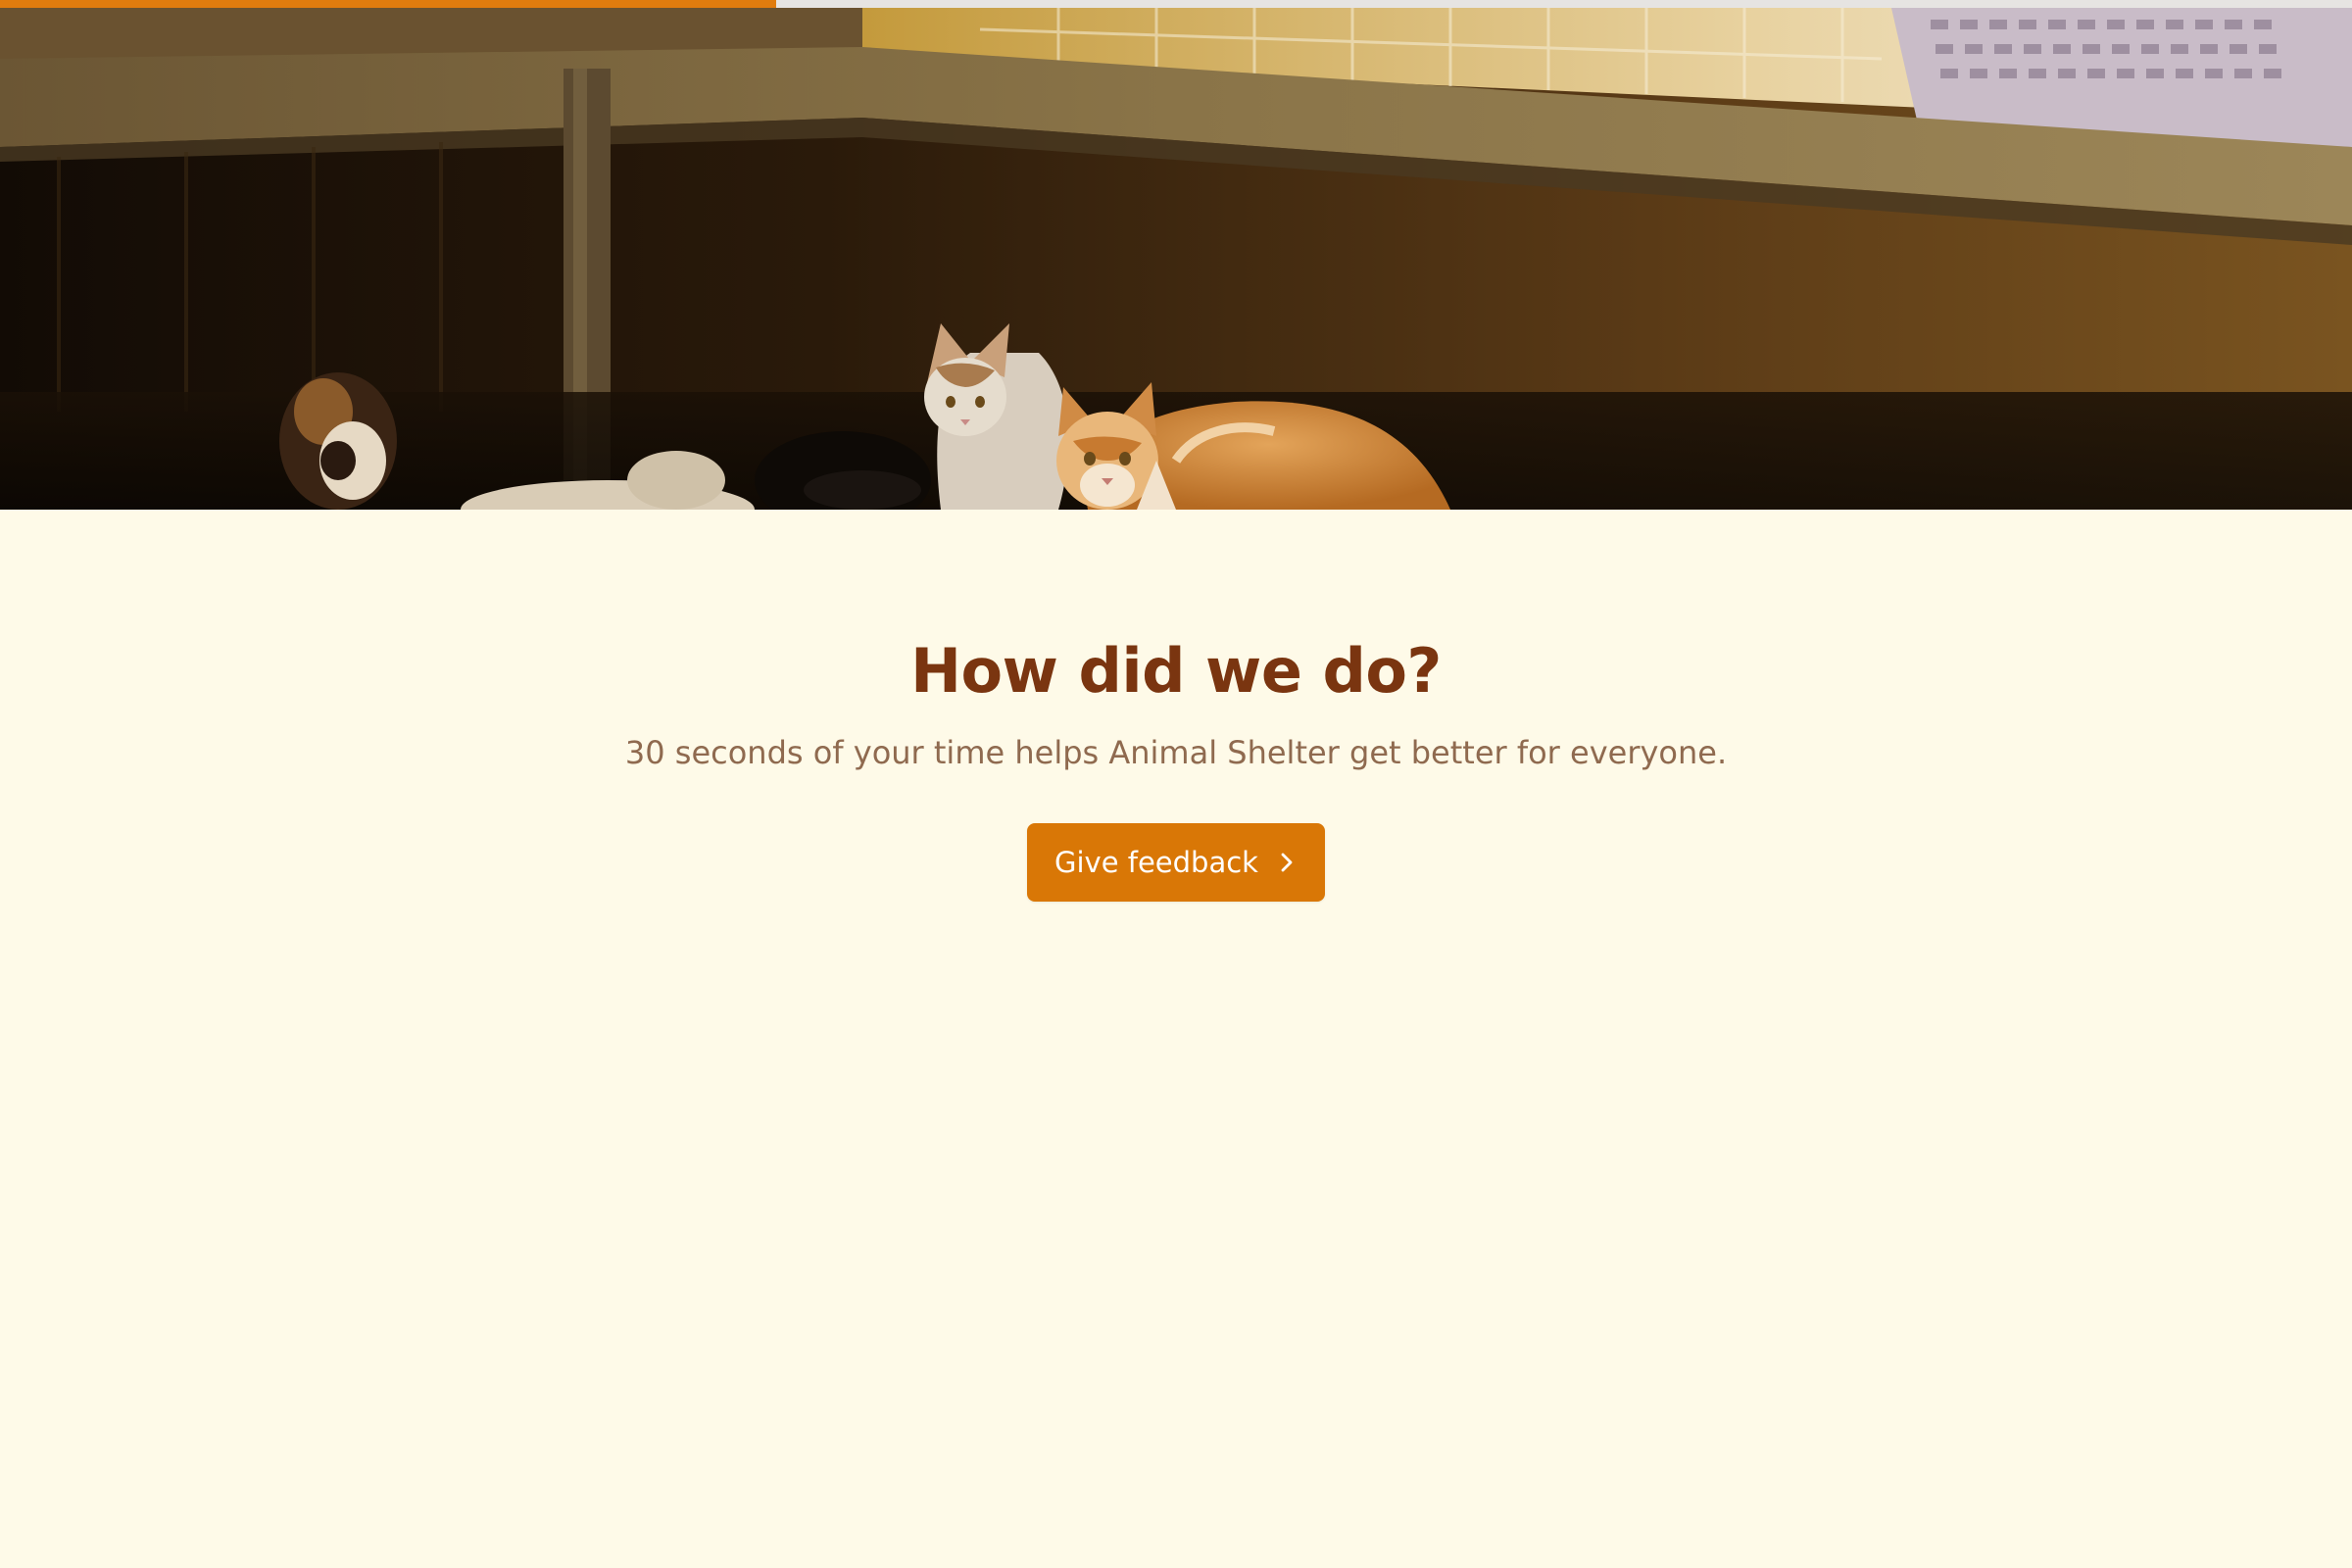  Describe the element at coordinates (1287, 862) in the screenshot. I see `chevron-right-icon` at that location.